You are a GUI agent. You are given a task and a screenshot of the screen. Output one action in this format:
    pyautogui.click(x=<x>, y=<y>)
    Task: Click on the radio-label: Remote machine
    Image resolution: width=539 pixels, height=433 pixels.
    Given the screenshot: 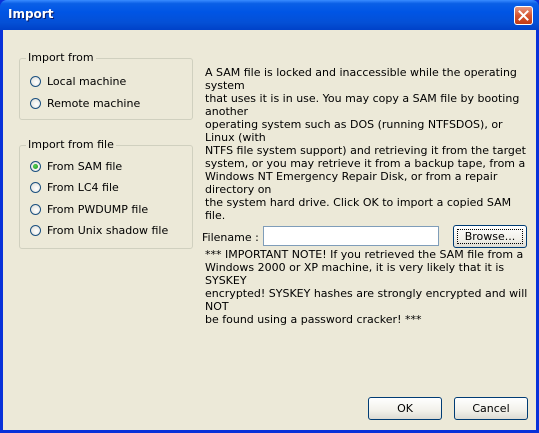 What is the action you would take?
    pyautogui.click(x=94, y=103)
    